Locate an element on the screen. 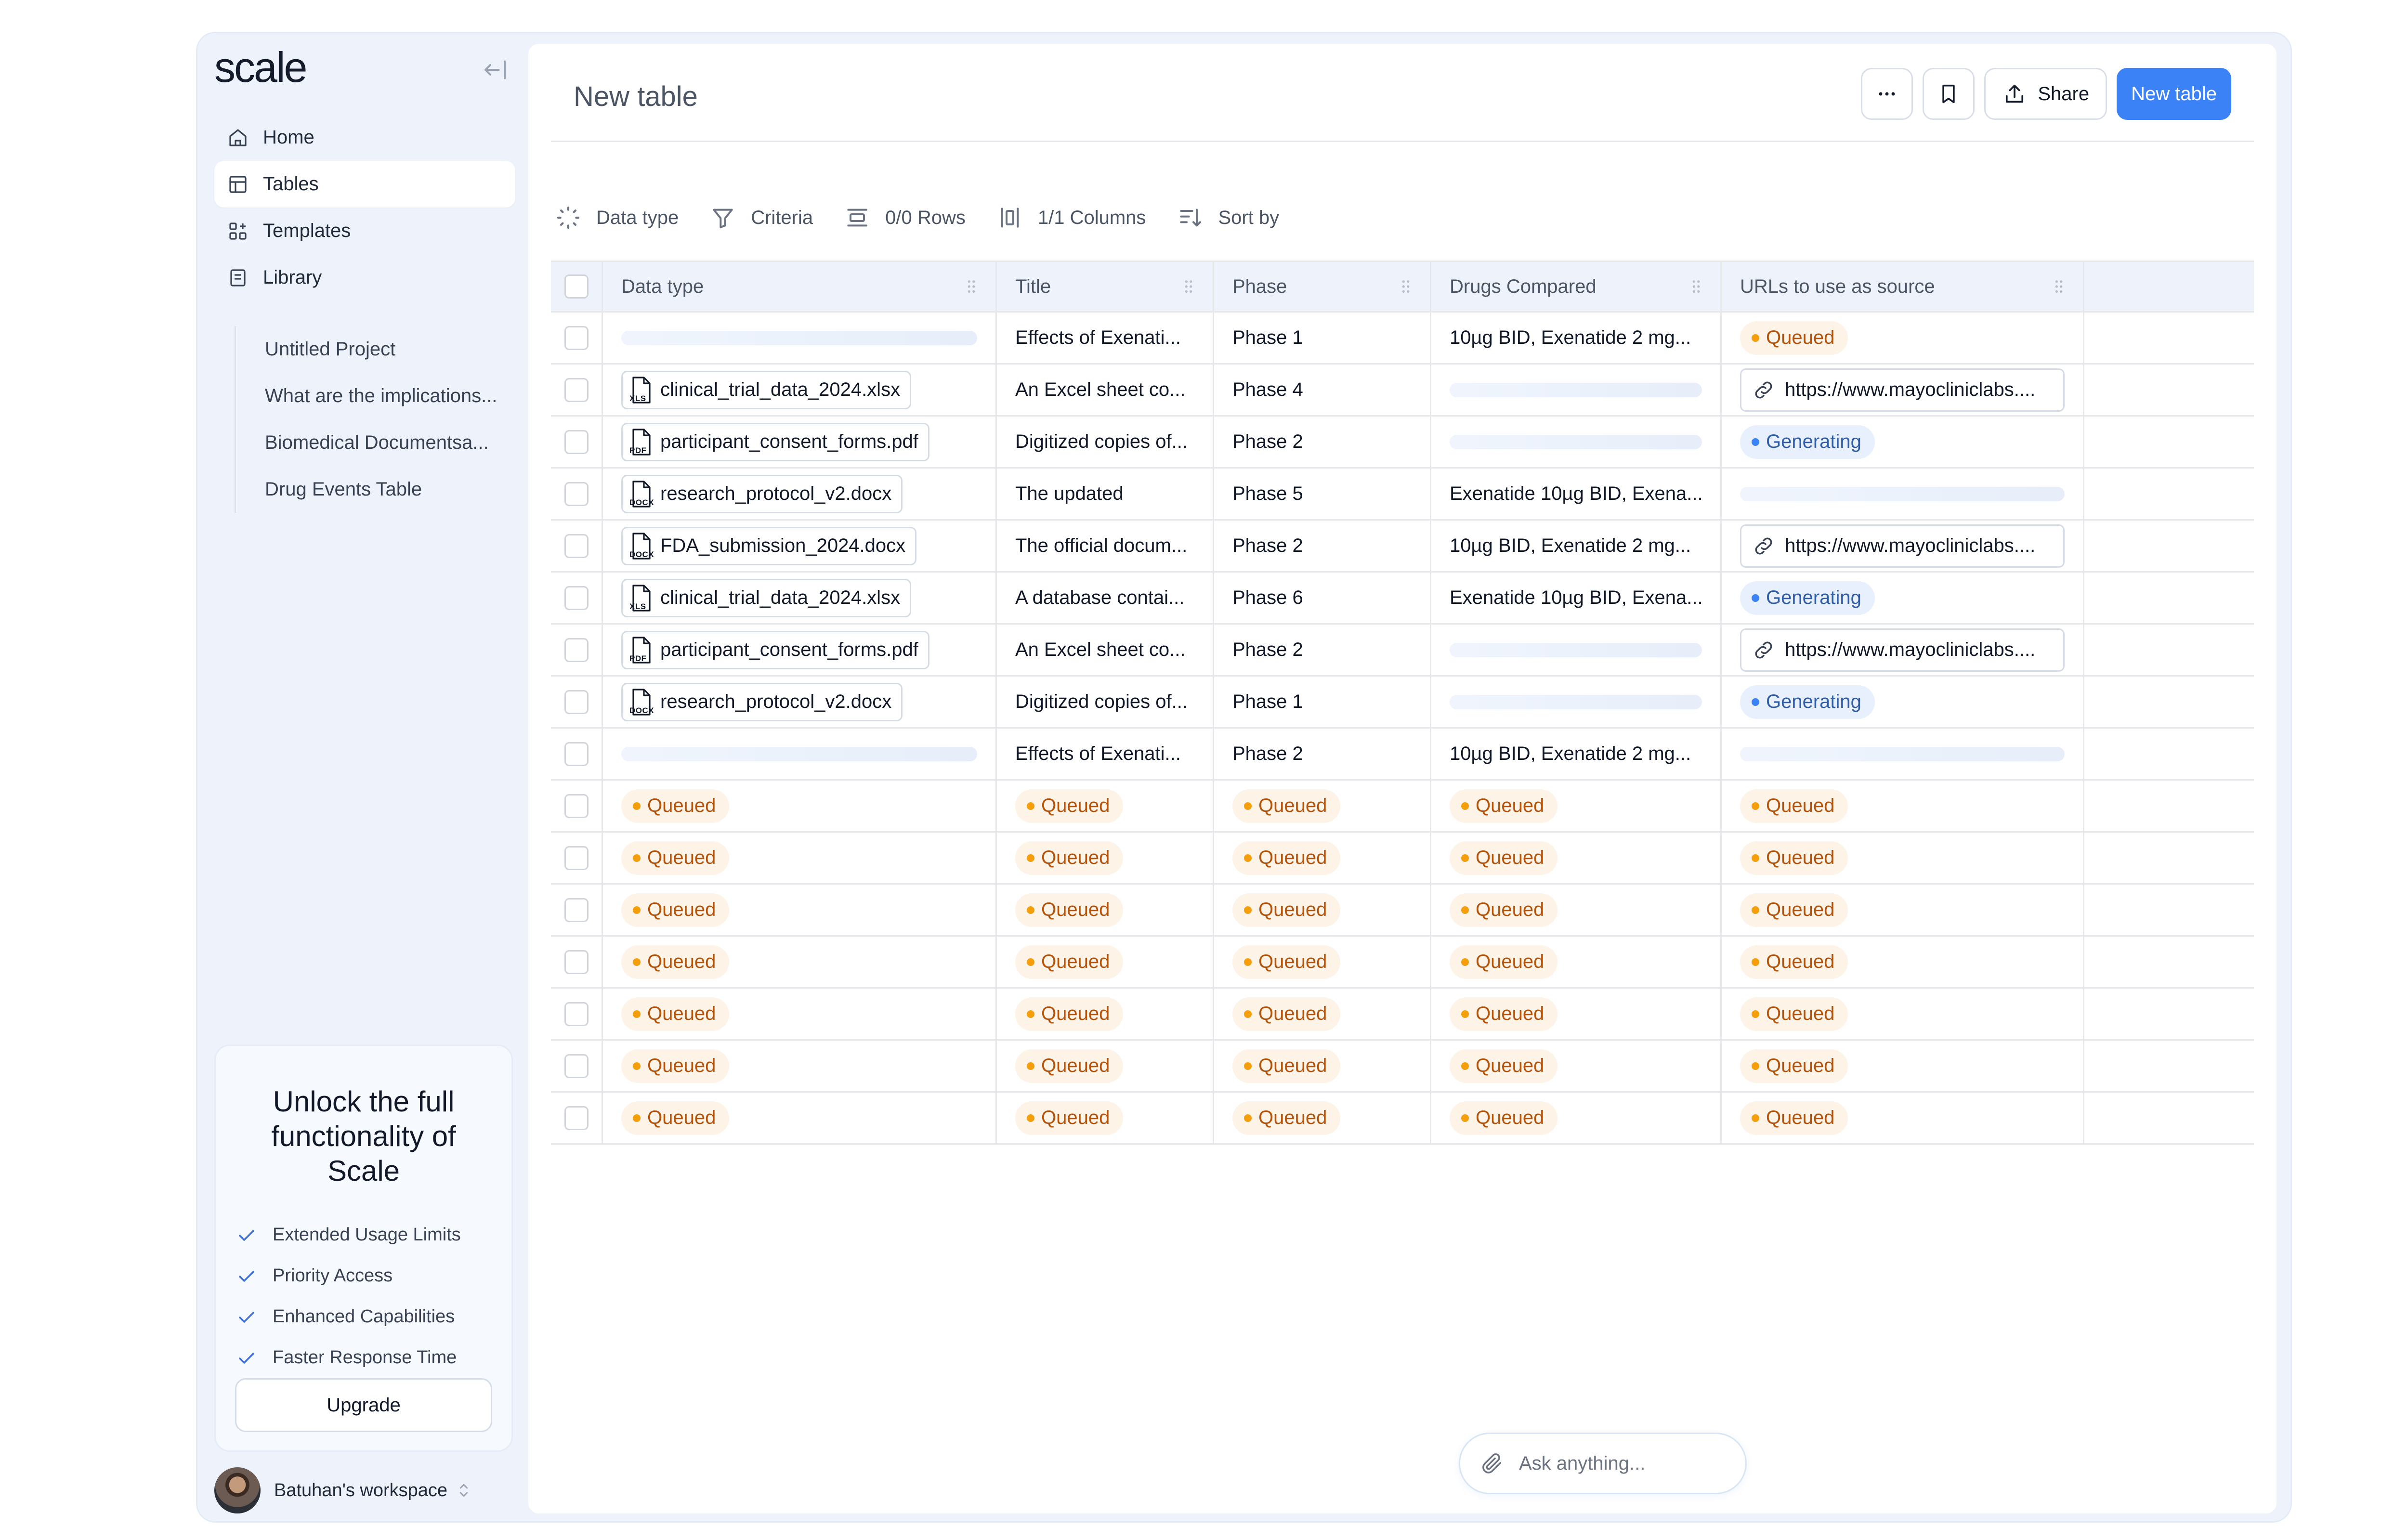 The width and height of the screenshot is (2408, 1539). column-header: URLs to use as source is located at coordinates (1903, 286).